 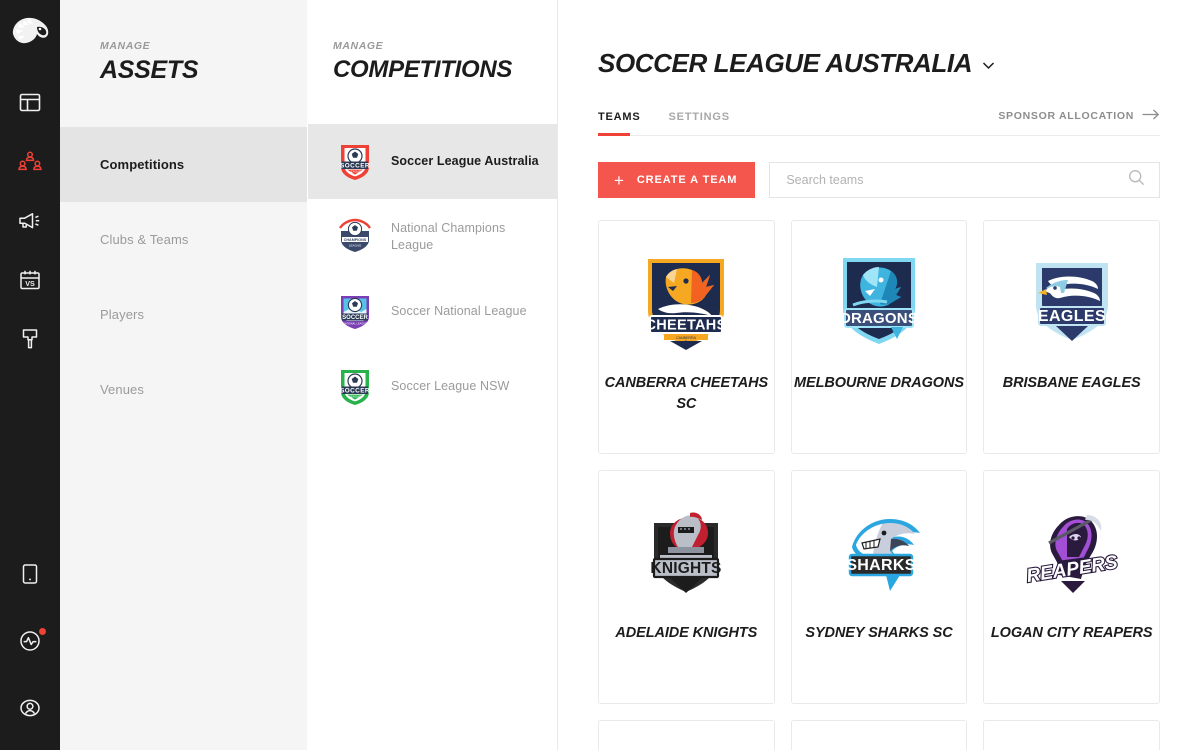 I want to click on mobile-device-icon, so click(x=30, y=576).